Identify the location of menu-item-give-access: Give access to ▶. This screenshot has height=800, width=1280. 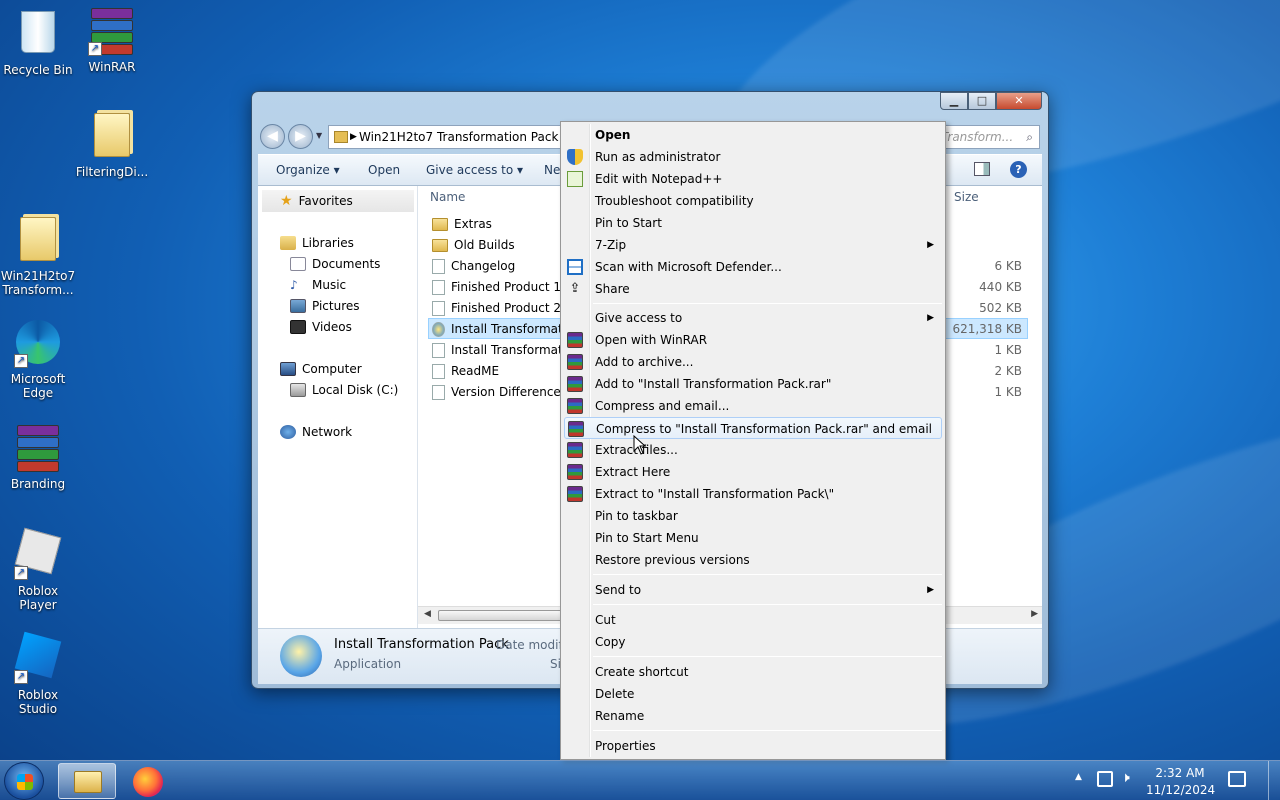
(753, 318).